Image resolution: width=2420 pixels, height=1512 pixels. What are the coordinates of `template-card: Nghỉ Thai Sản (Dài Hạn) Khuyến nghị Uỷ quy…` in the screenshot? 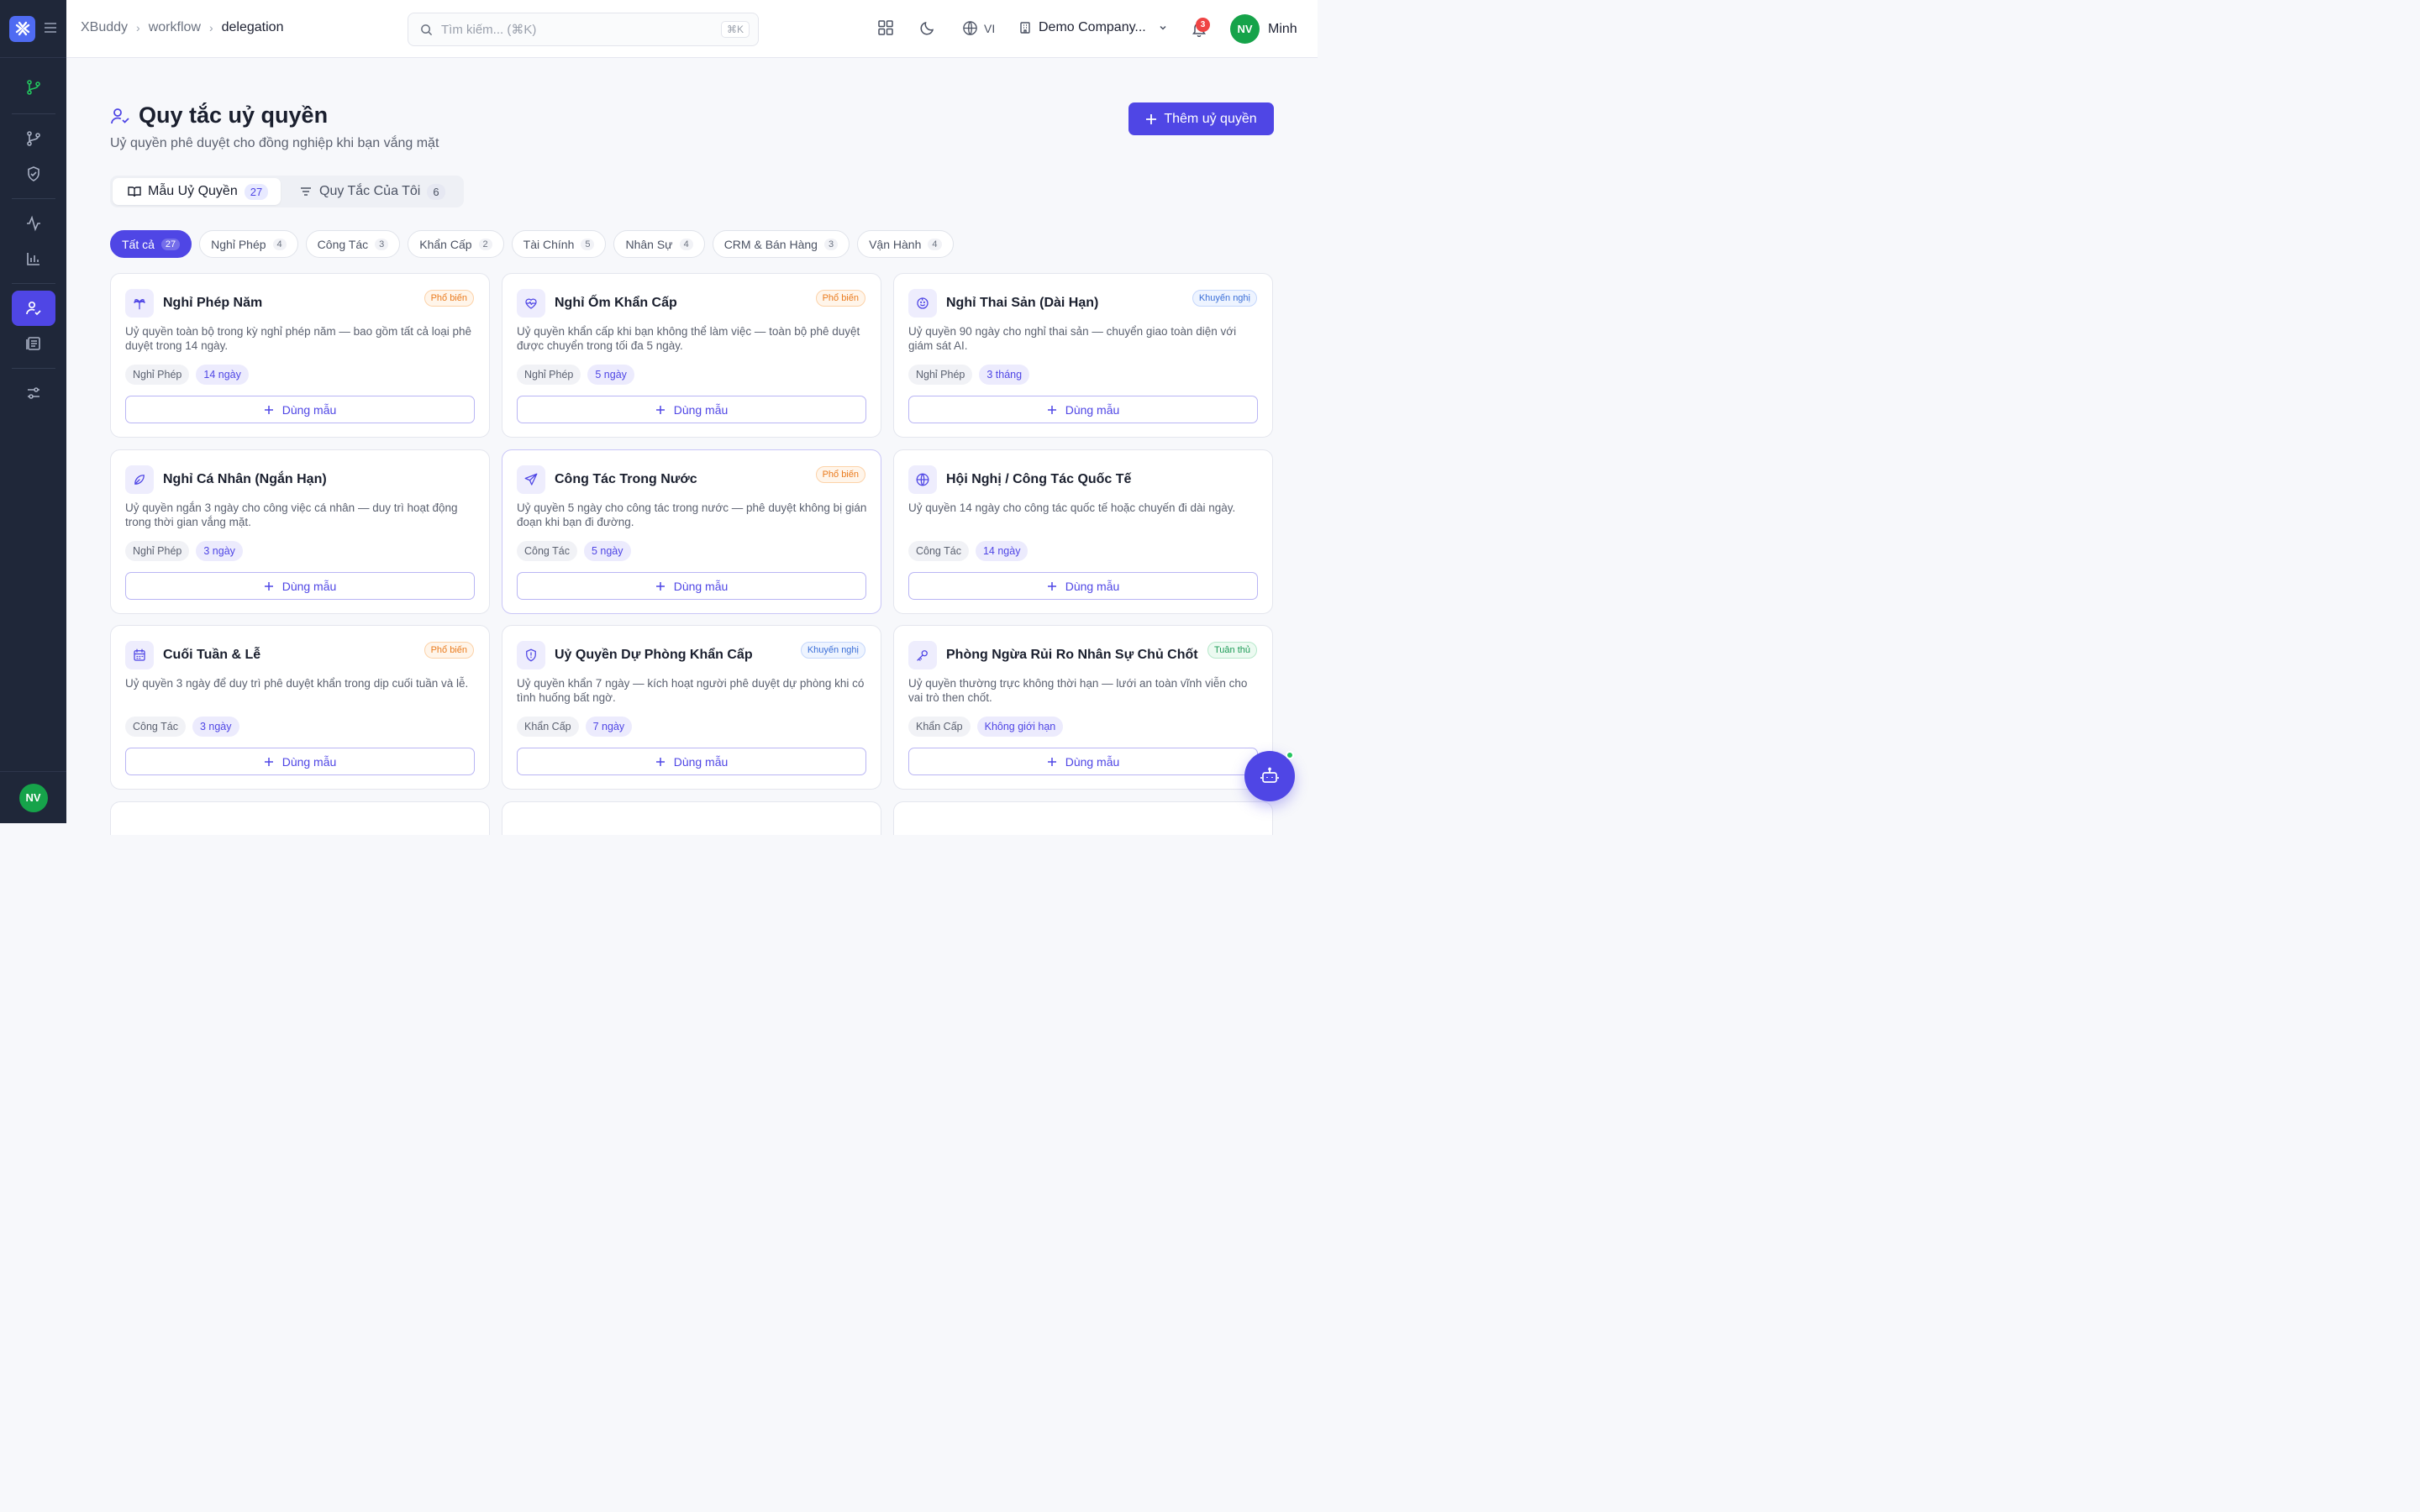 It's located at (1083, 355).